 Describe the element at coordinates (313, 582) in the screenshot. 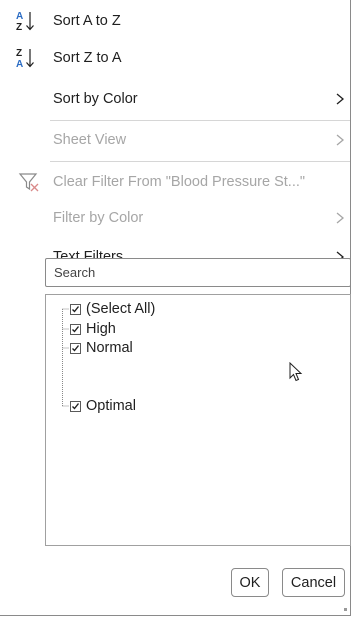

I see `cancel-button: Cancel` at that location.